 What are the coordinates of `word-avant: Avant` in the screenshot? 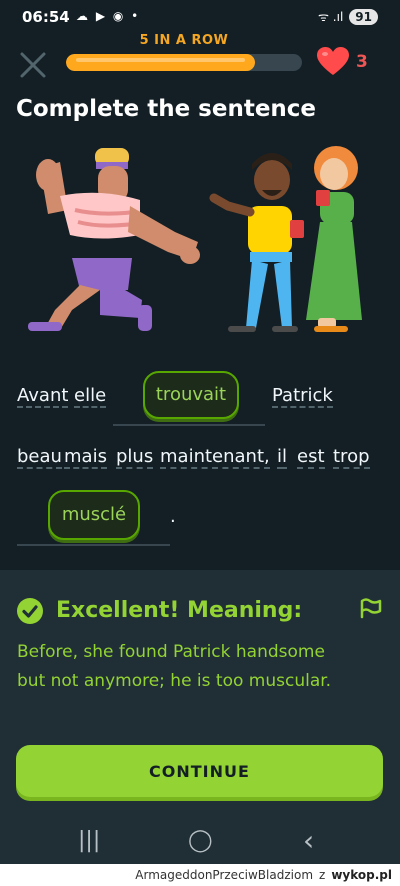 It's located at (43, 396).